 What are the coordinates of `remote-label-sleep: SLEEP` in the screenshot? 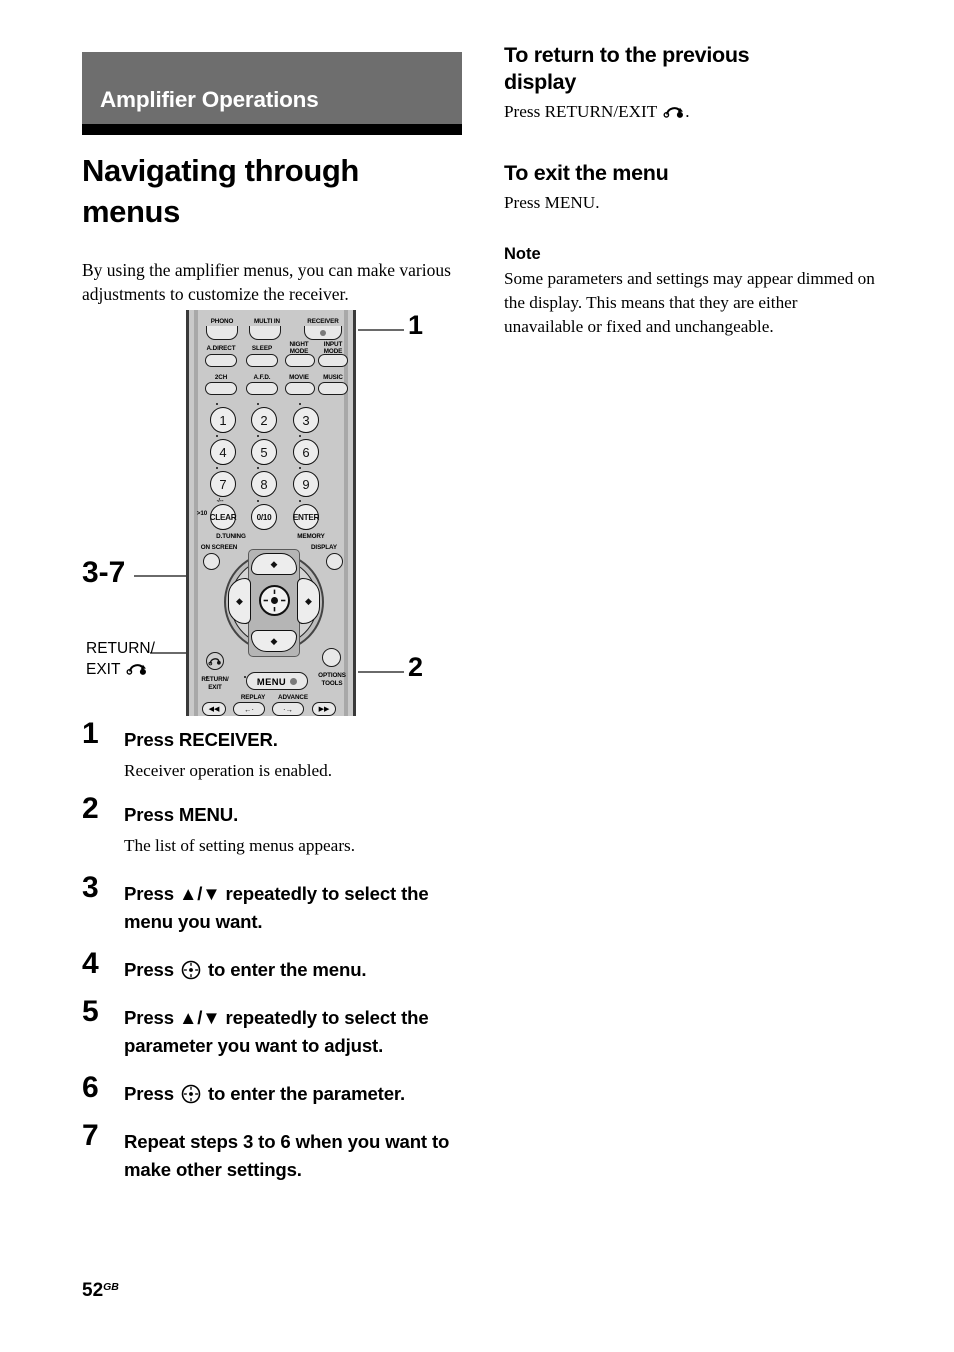 It's located at (262, 348).